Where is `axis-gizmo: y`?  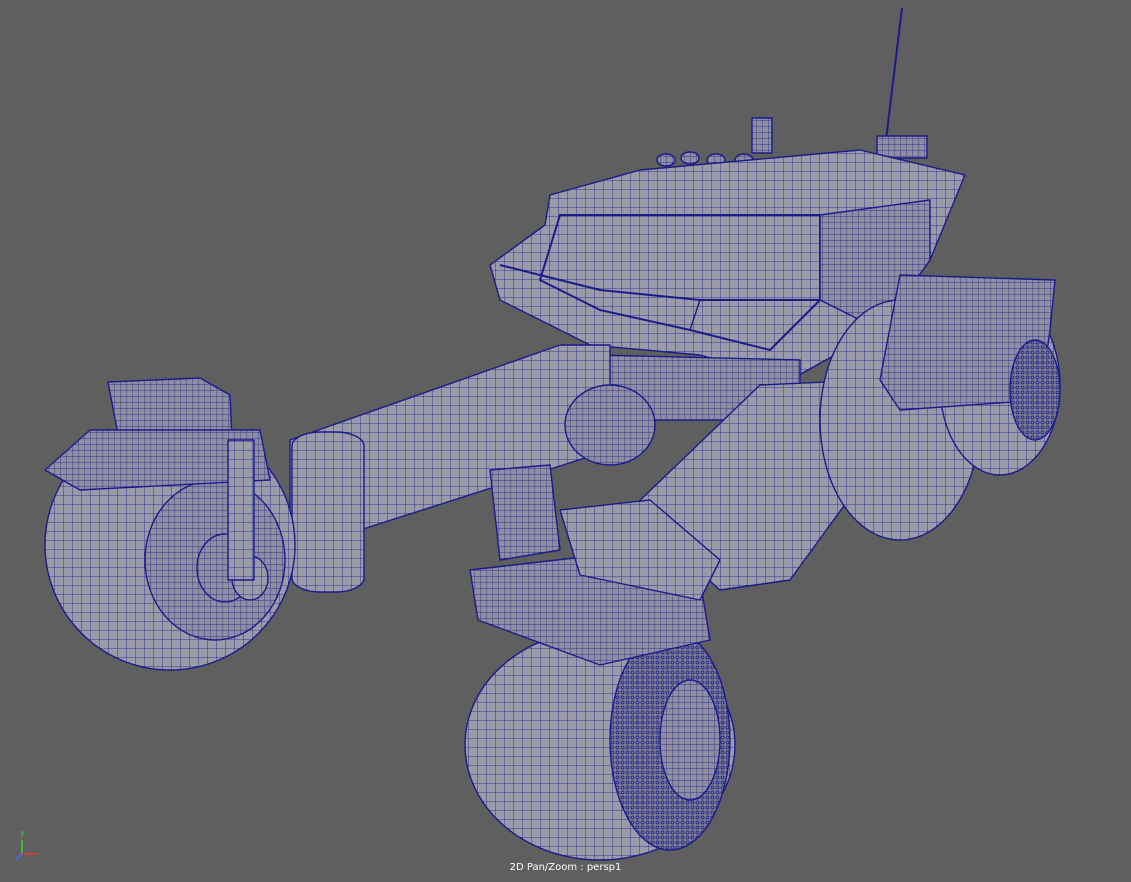 axis-gizmo: y is located at coordinates (28, 842).